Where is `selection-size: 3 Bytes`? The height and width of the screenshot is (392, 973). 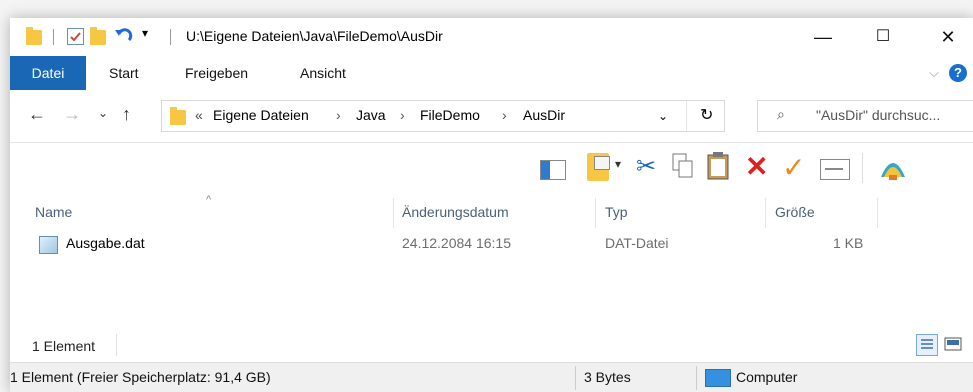
selection-size: 3 Bytes is located at coordinates (607, 377).